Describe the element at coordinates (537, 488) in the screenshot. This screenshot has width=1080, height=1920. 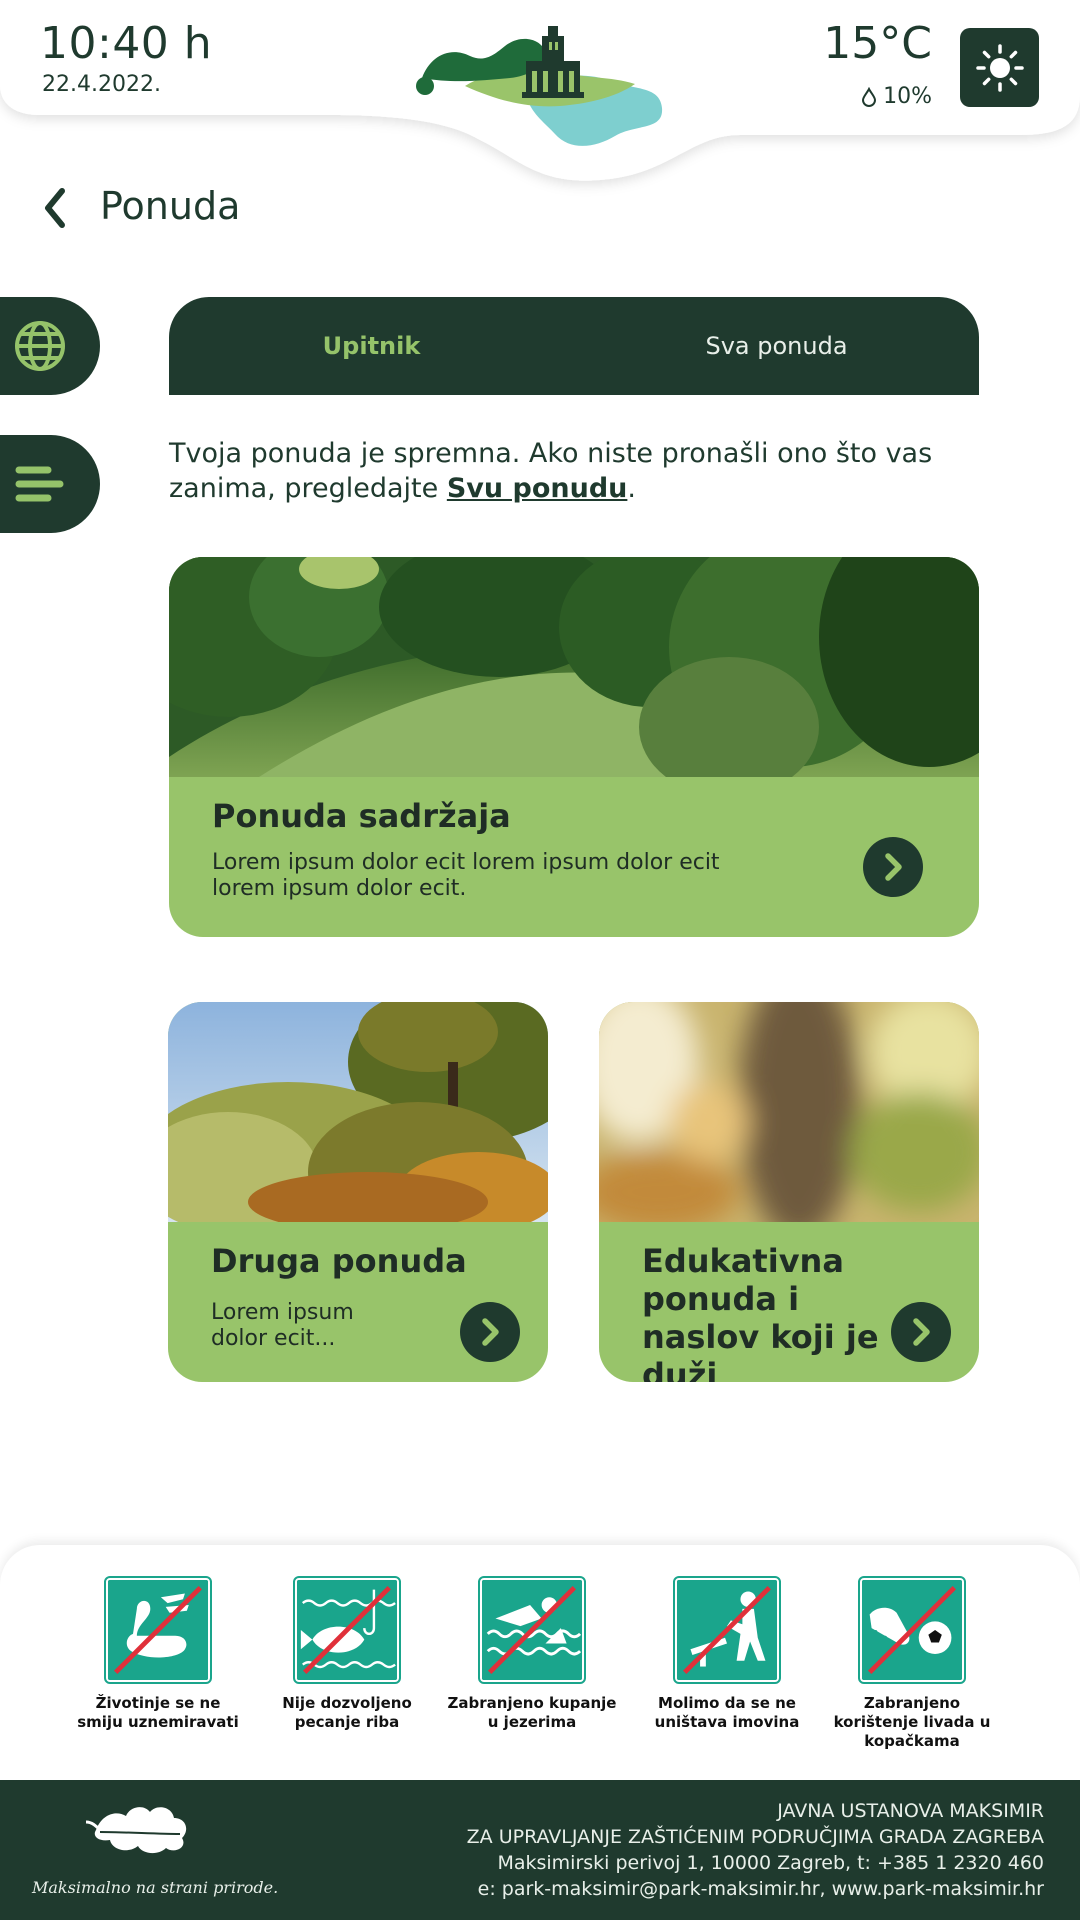
I see `all-offers-link: Svu ponudu` at that location.